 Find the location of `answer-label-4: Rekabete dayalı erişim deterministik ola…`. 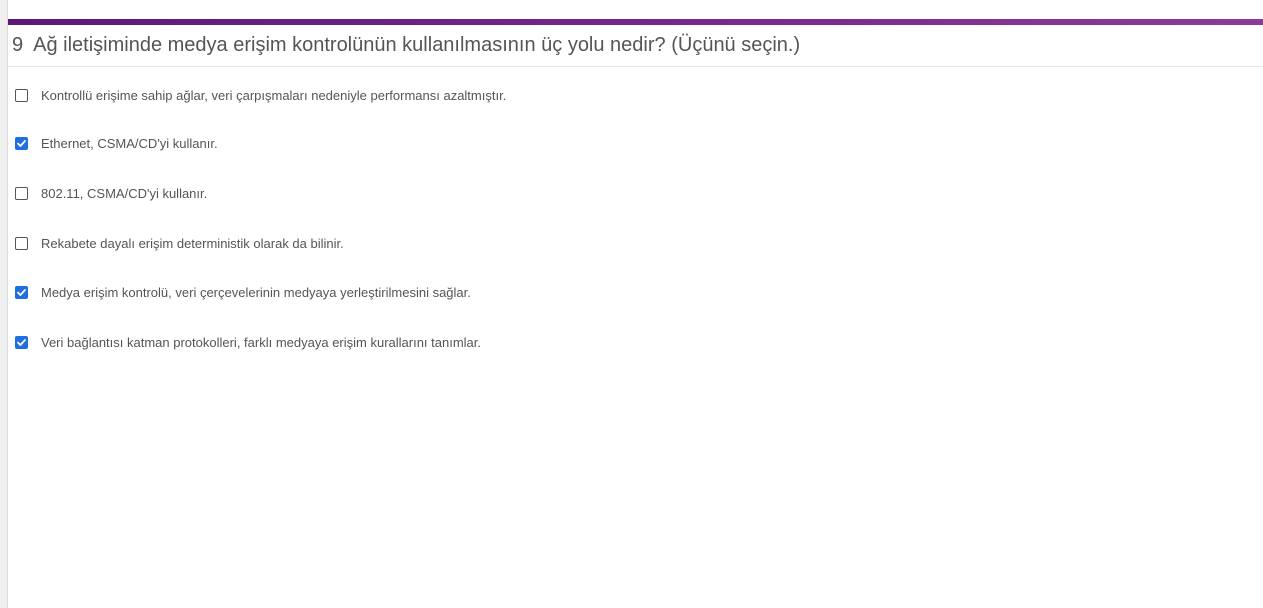

answer-label-4: Rekabete dayalı erişim deterministik ola… is located at coordinates (192, 243).